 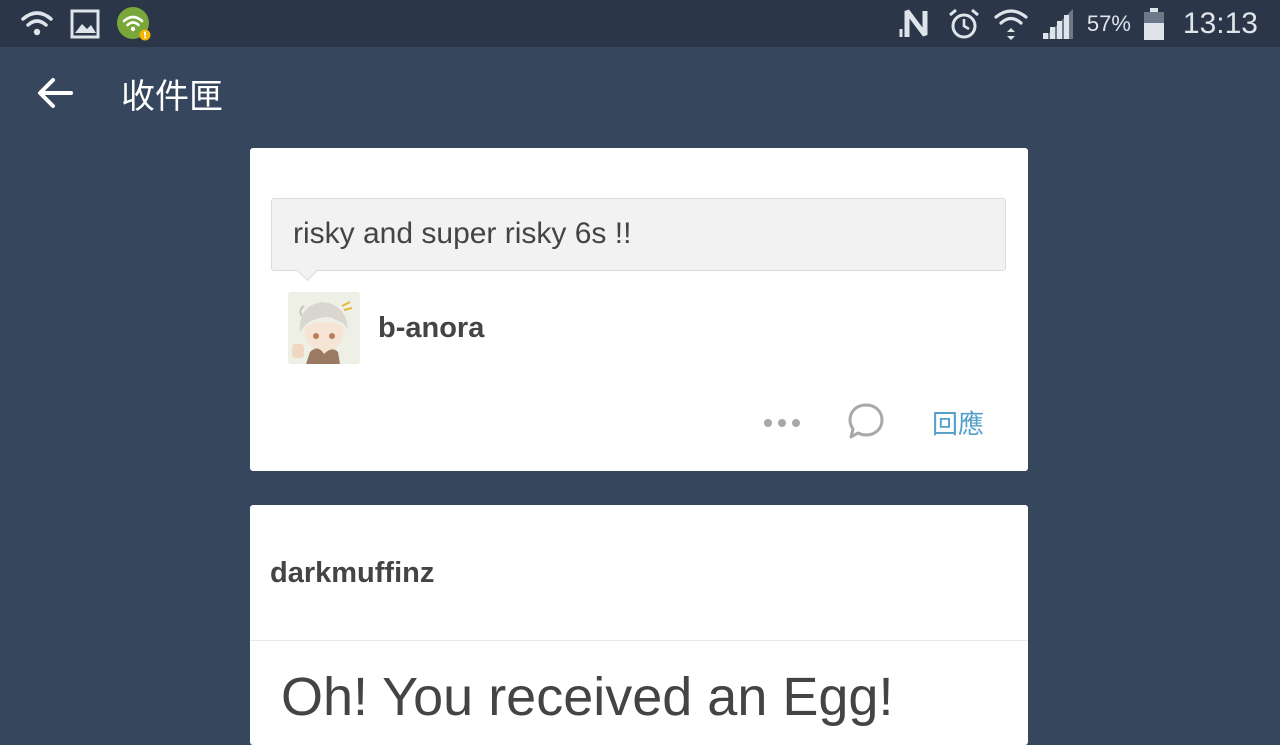 I want to click on post-author-link: darkmuffinz, so click(x=352, y=573).